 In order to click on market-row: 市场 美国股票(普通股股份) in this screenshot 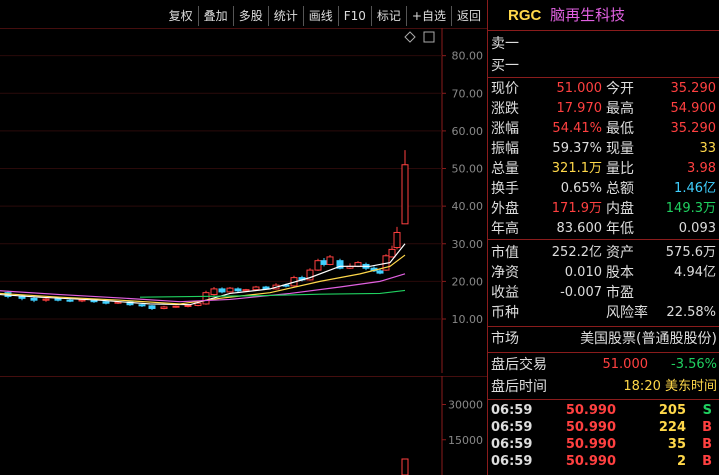, I will do `click(603, 339)`.